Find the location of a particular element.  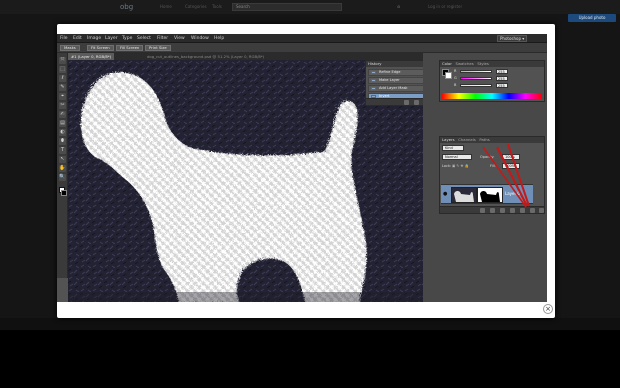

annotation-arrows is located at coordinates (506, 175).